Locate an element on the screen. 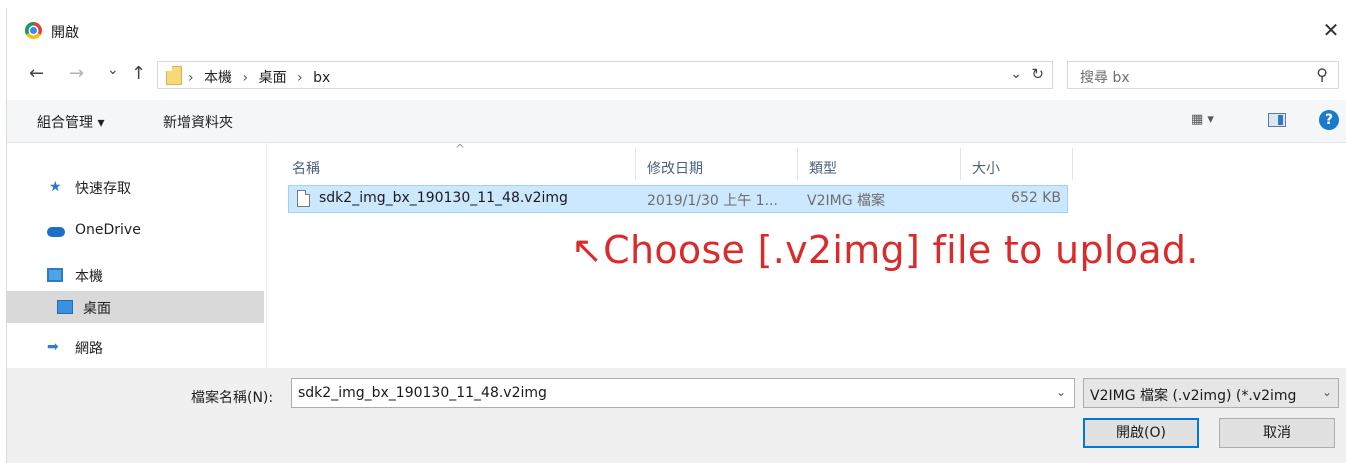  address-bar: › 本機 › 桌面 › bx ⌄ ↻ is located at coordinates (605, 75).